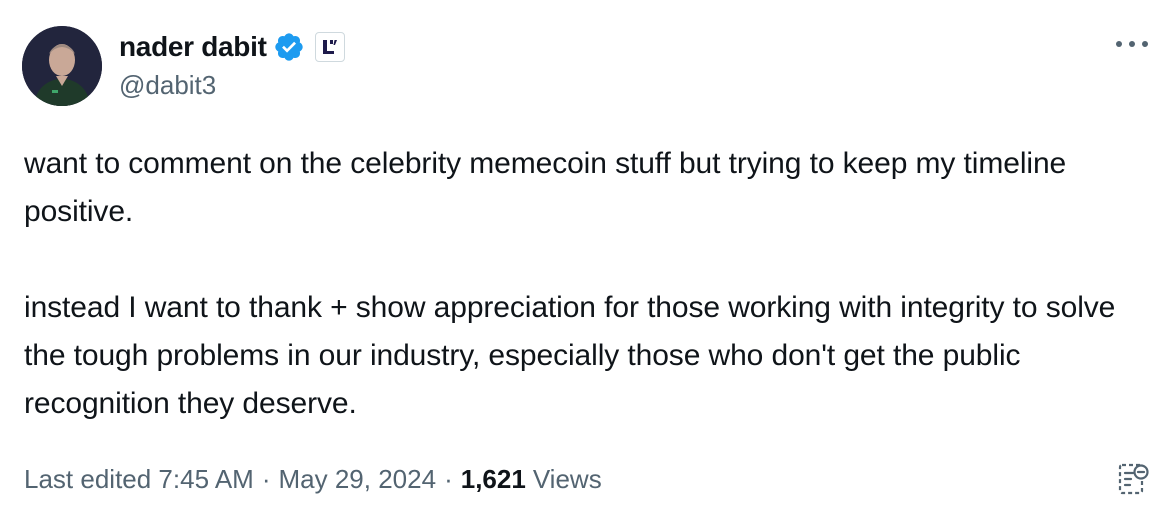 Image resolution: width=1174 pixels, height=520 pixels. I want to click on more-options-icon, so click(1132, 44).